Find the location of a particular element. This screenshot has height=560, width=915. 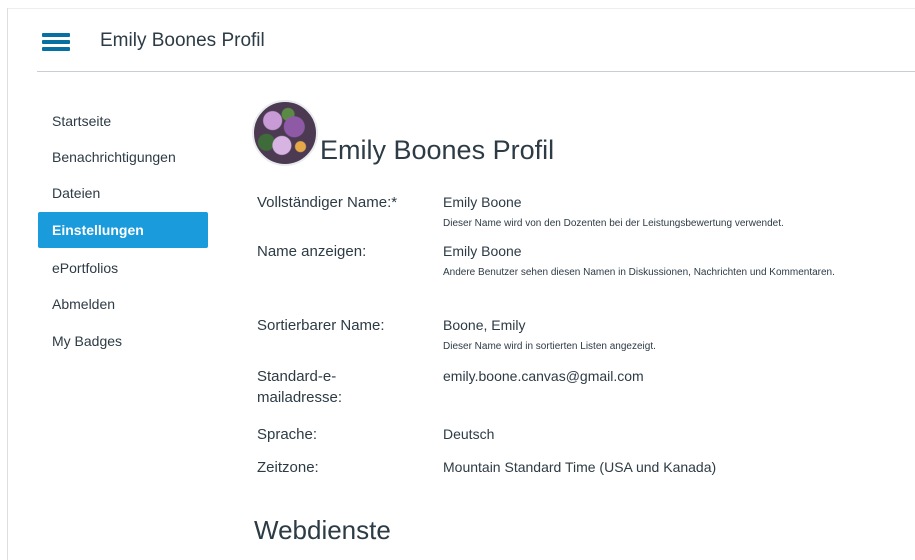

header-title: Emily Boones Profil is located at coordinates (182, 40).